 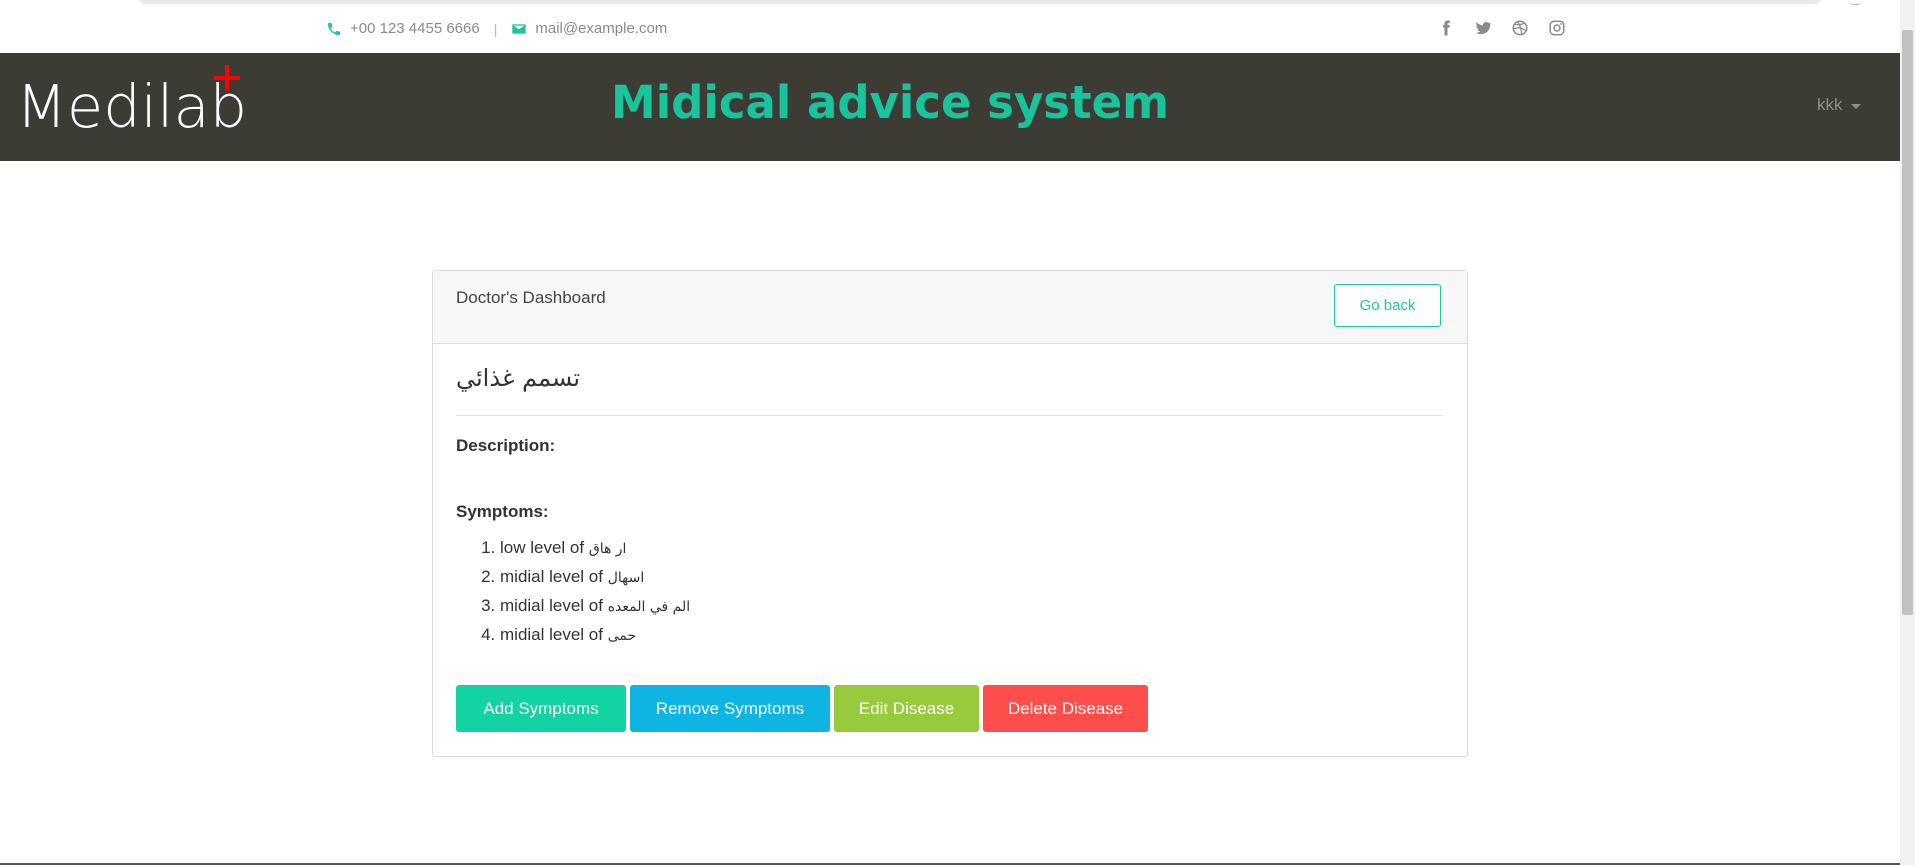 I want to click on page-scrollbar, so click(x=1907, y=432).